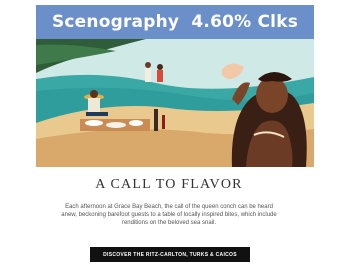 The height and width of the screenshot is (271, 338). Describe the element at coordinates (169, 184) in the screenshot. I see `headline: A CALL TO FLAVOR` at that location.